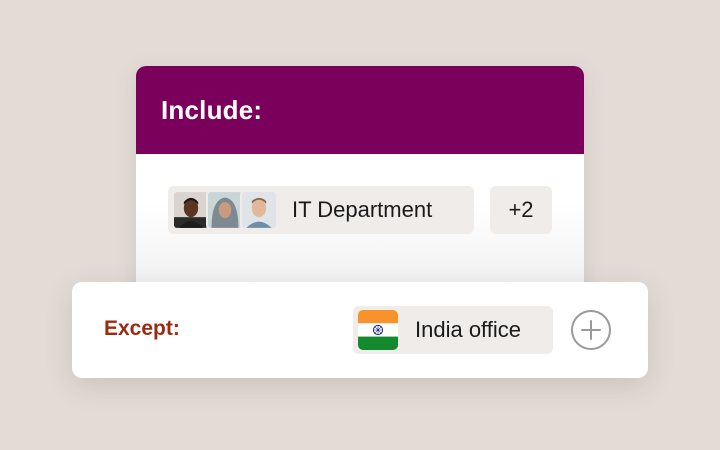 This screenshot has width=720, height=450. I want to click on plus-circle-icon, so click(591, 330).